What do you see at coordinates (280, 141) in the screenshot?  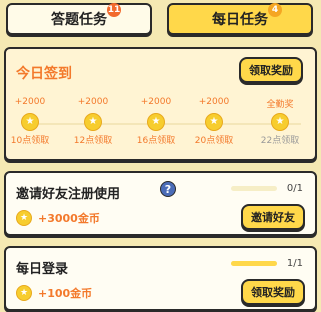 I see `step-time: 22点领取` at bounding box center [280, 141].